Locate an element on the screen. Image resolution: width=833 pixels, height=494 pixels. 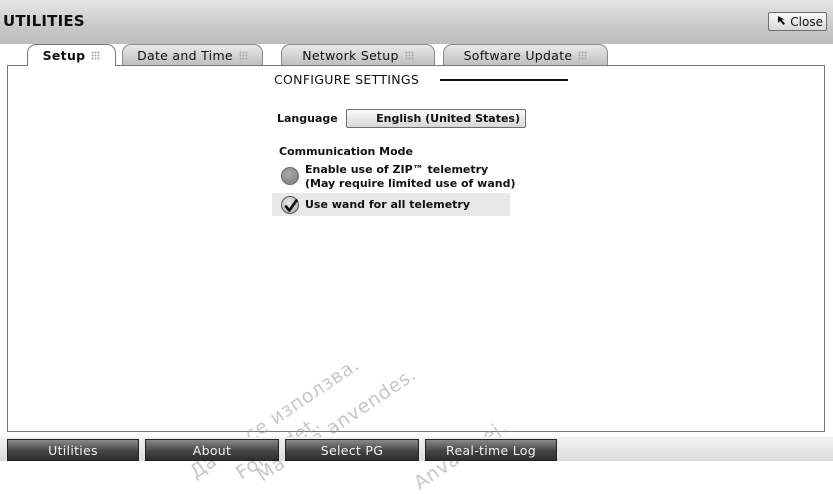
language-select-button: English (United States) is located at coordinates (436, 118).